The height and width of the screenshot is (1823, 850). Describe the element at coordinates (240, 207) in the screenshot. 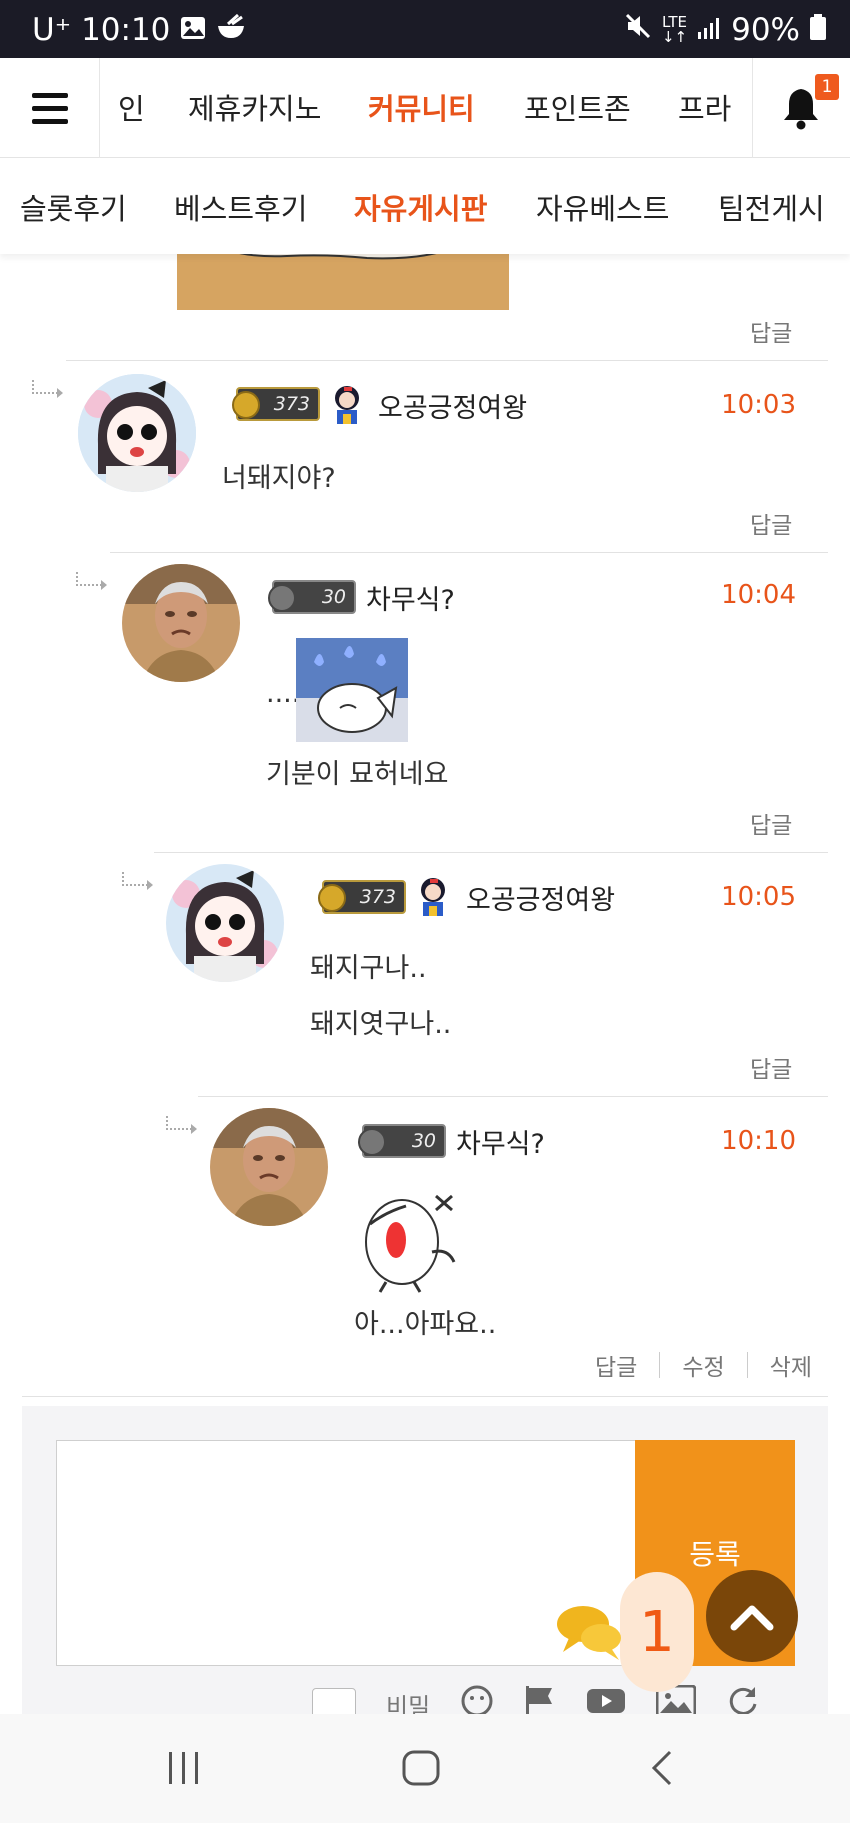

I see `tab-best-reviews: 베스트후기` at that location.